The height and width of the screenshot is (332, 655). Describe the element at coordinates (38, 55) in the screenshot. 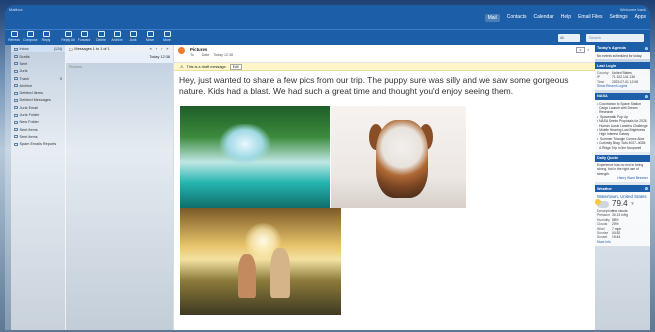

I see `folder-drafts: Drafts` at that location.